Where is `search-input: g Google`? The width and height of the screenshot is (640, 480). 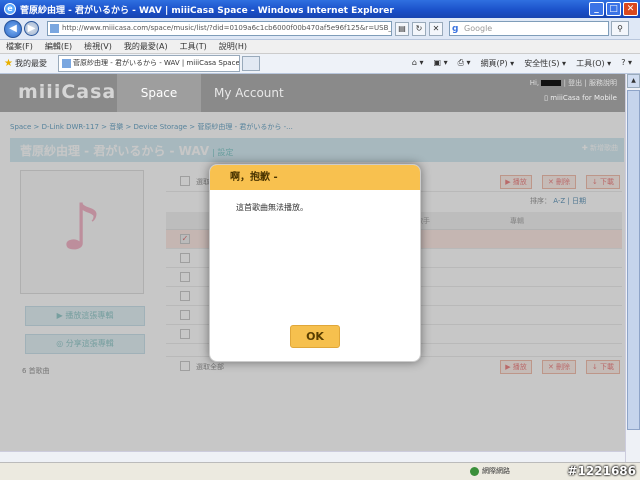
search-input: g Google is located at coordinates (529, 28).